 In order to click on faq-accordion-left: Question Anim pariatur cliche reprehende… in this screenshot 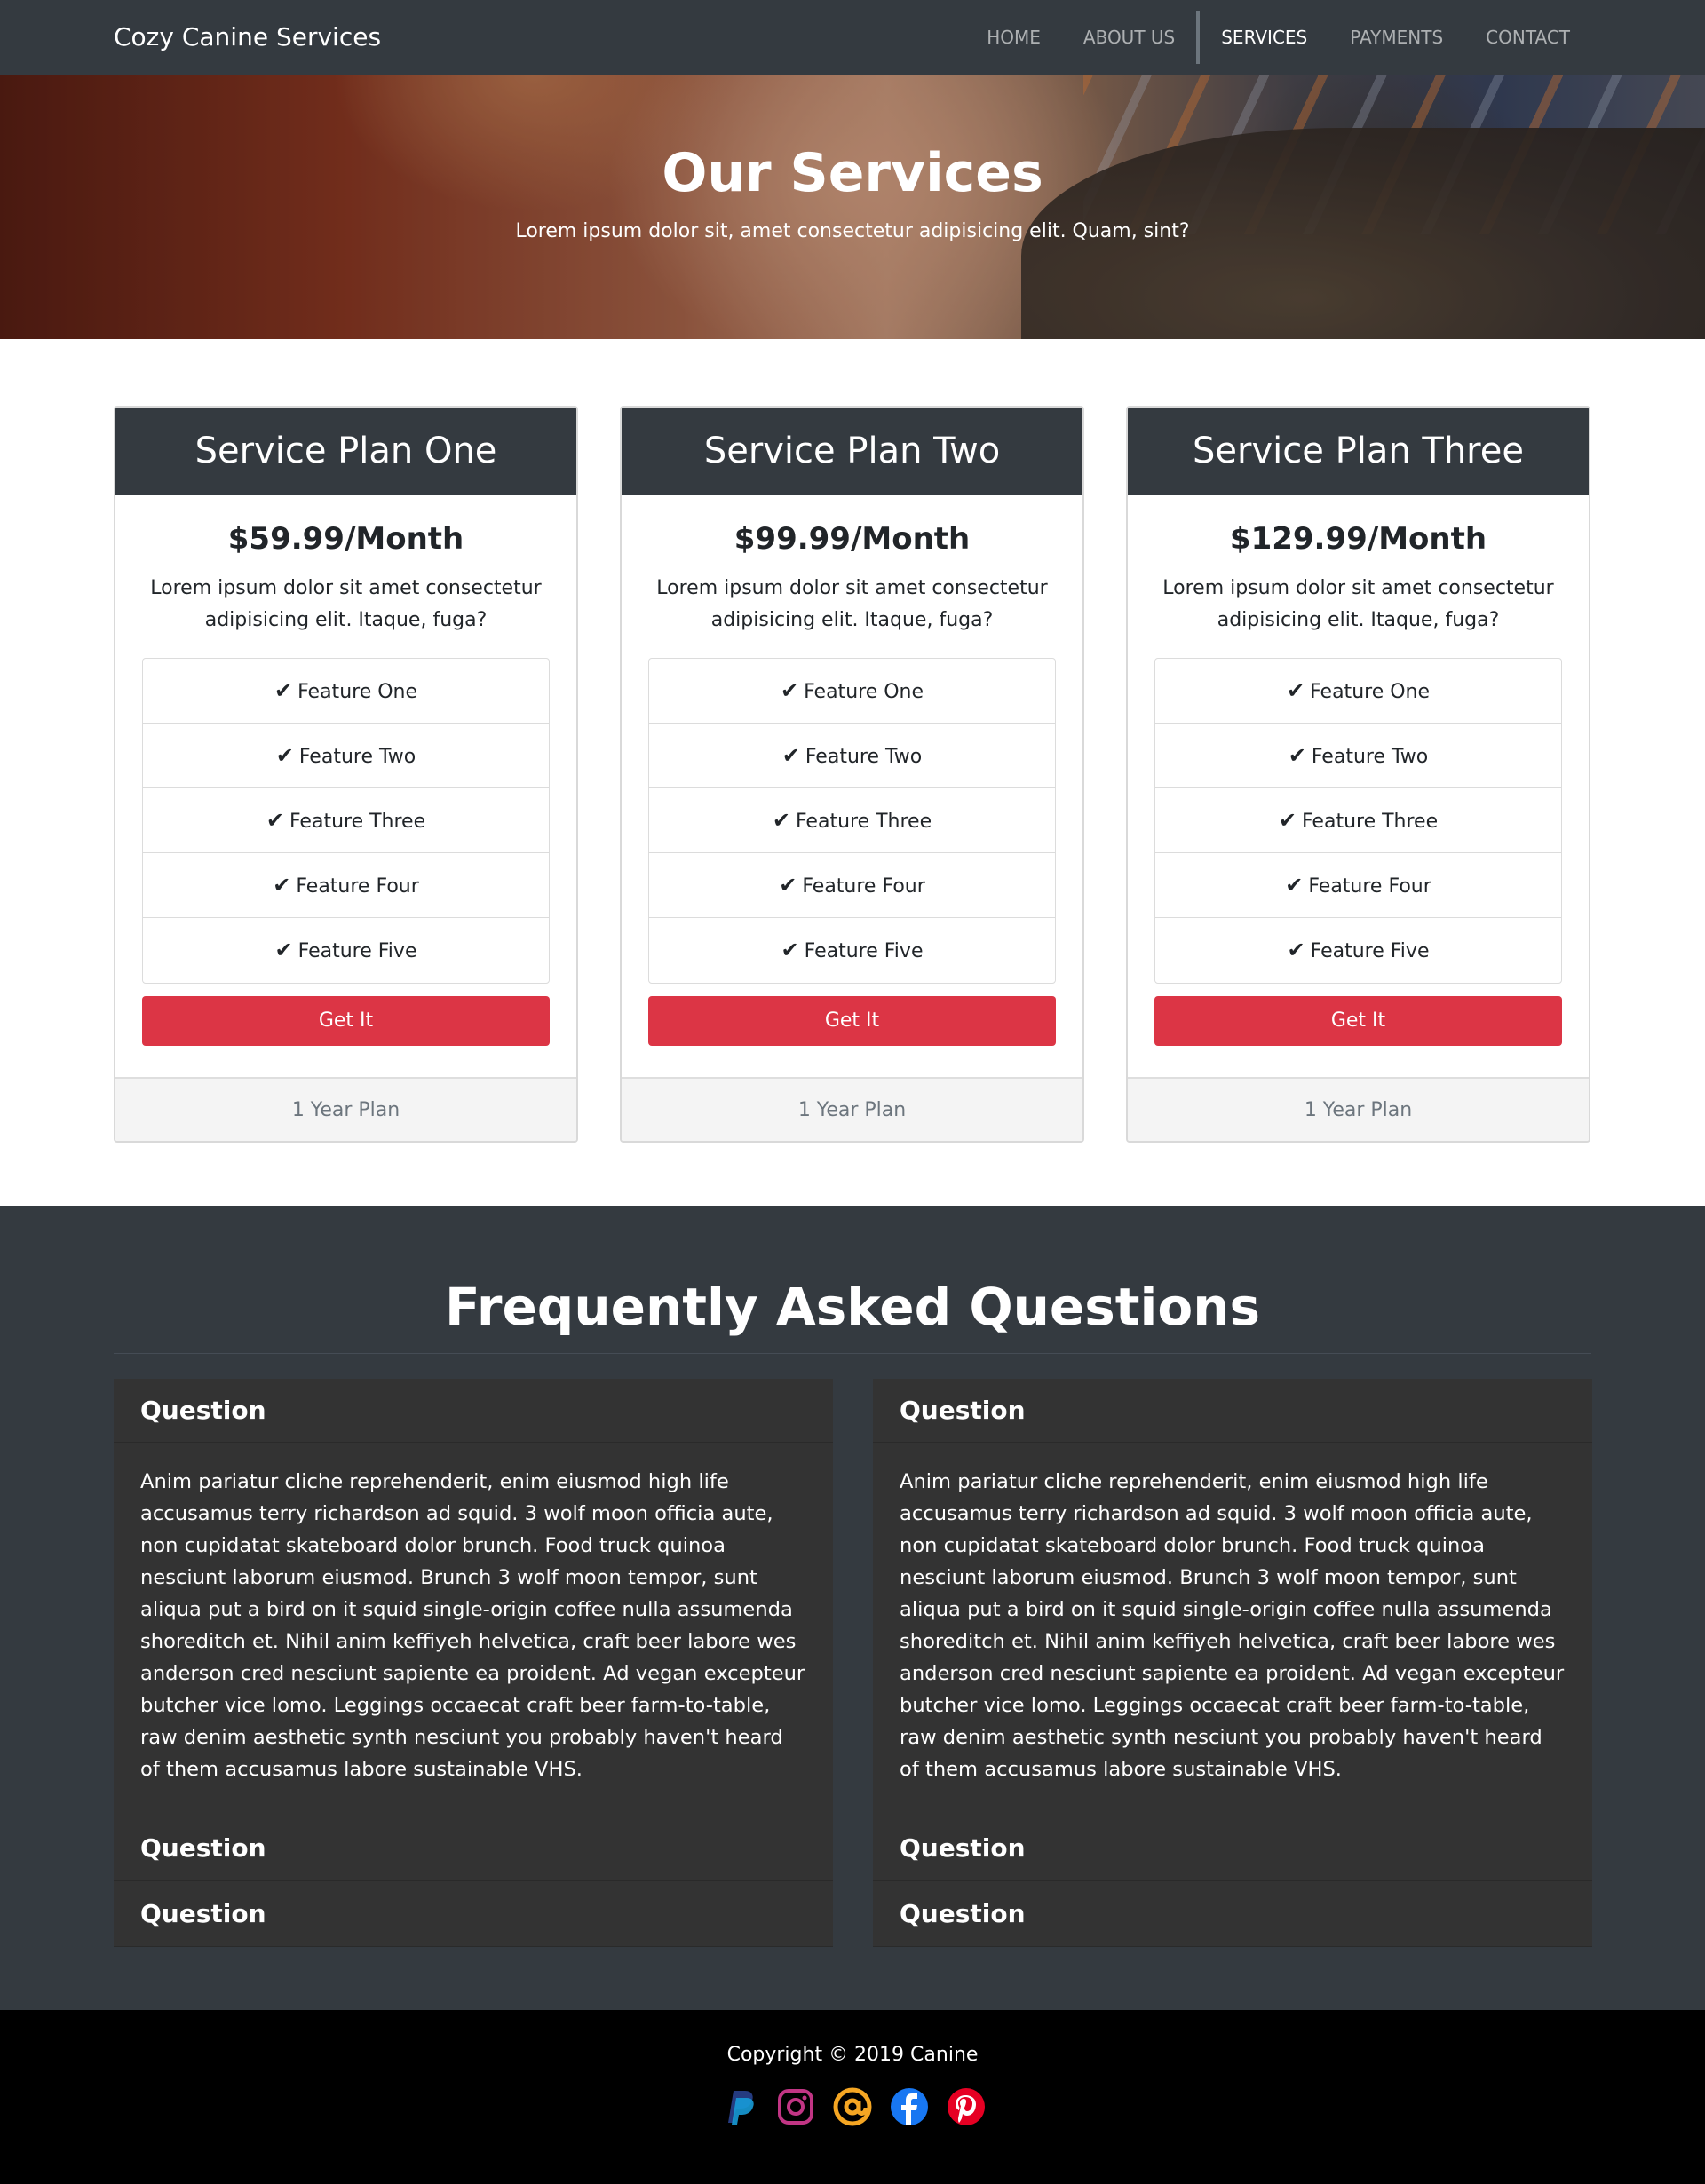, I will do `click(474, 1663)`.